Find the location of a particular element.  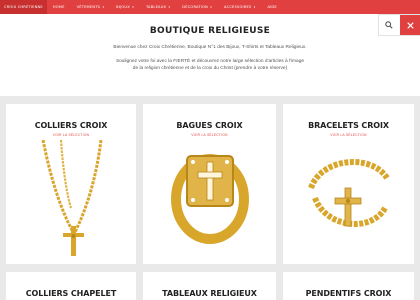

nav-item-vetements: VÊTEMENTS ▾ is located at coordinates (91, 7).